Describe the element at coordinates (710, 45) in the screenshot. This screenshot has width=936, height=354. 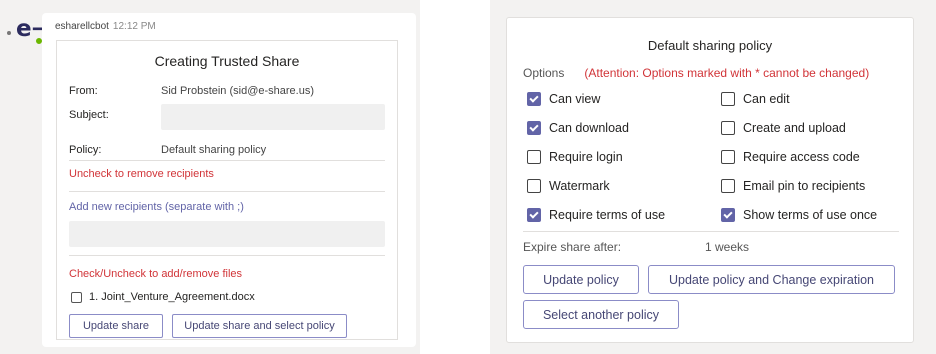
I see `policy-title: Default sharing policy` at that location.